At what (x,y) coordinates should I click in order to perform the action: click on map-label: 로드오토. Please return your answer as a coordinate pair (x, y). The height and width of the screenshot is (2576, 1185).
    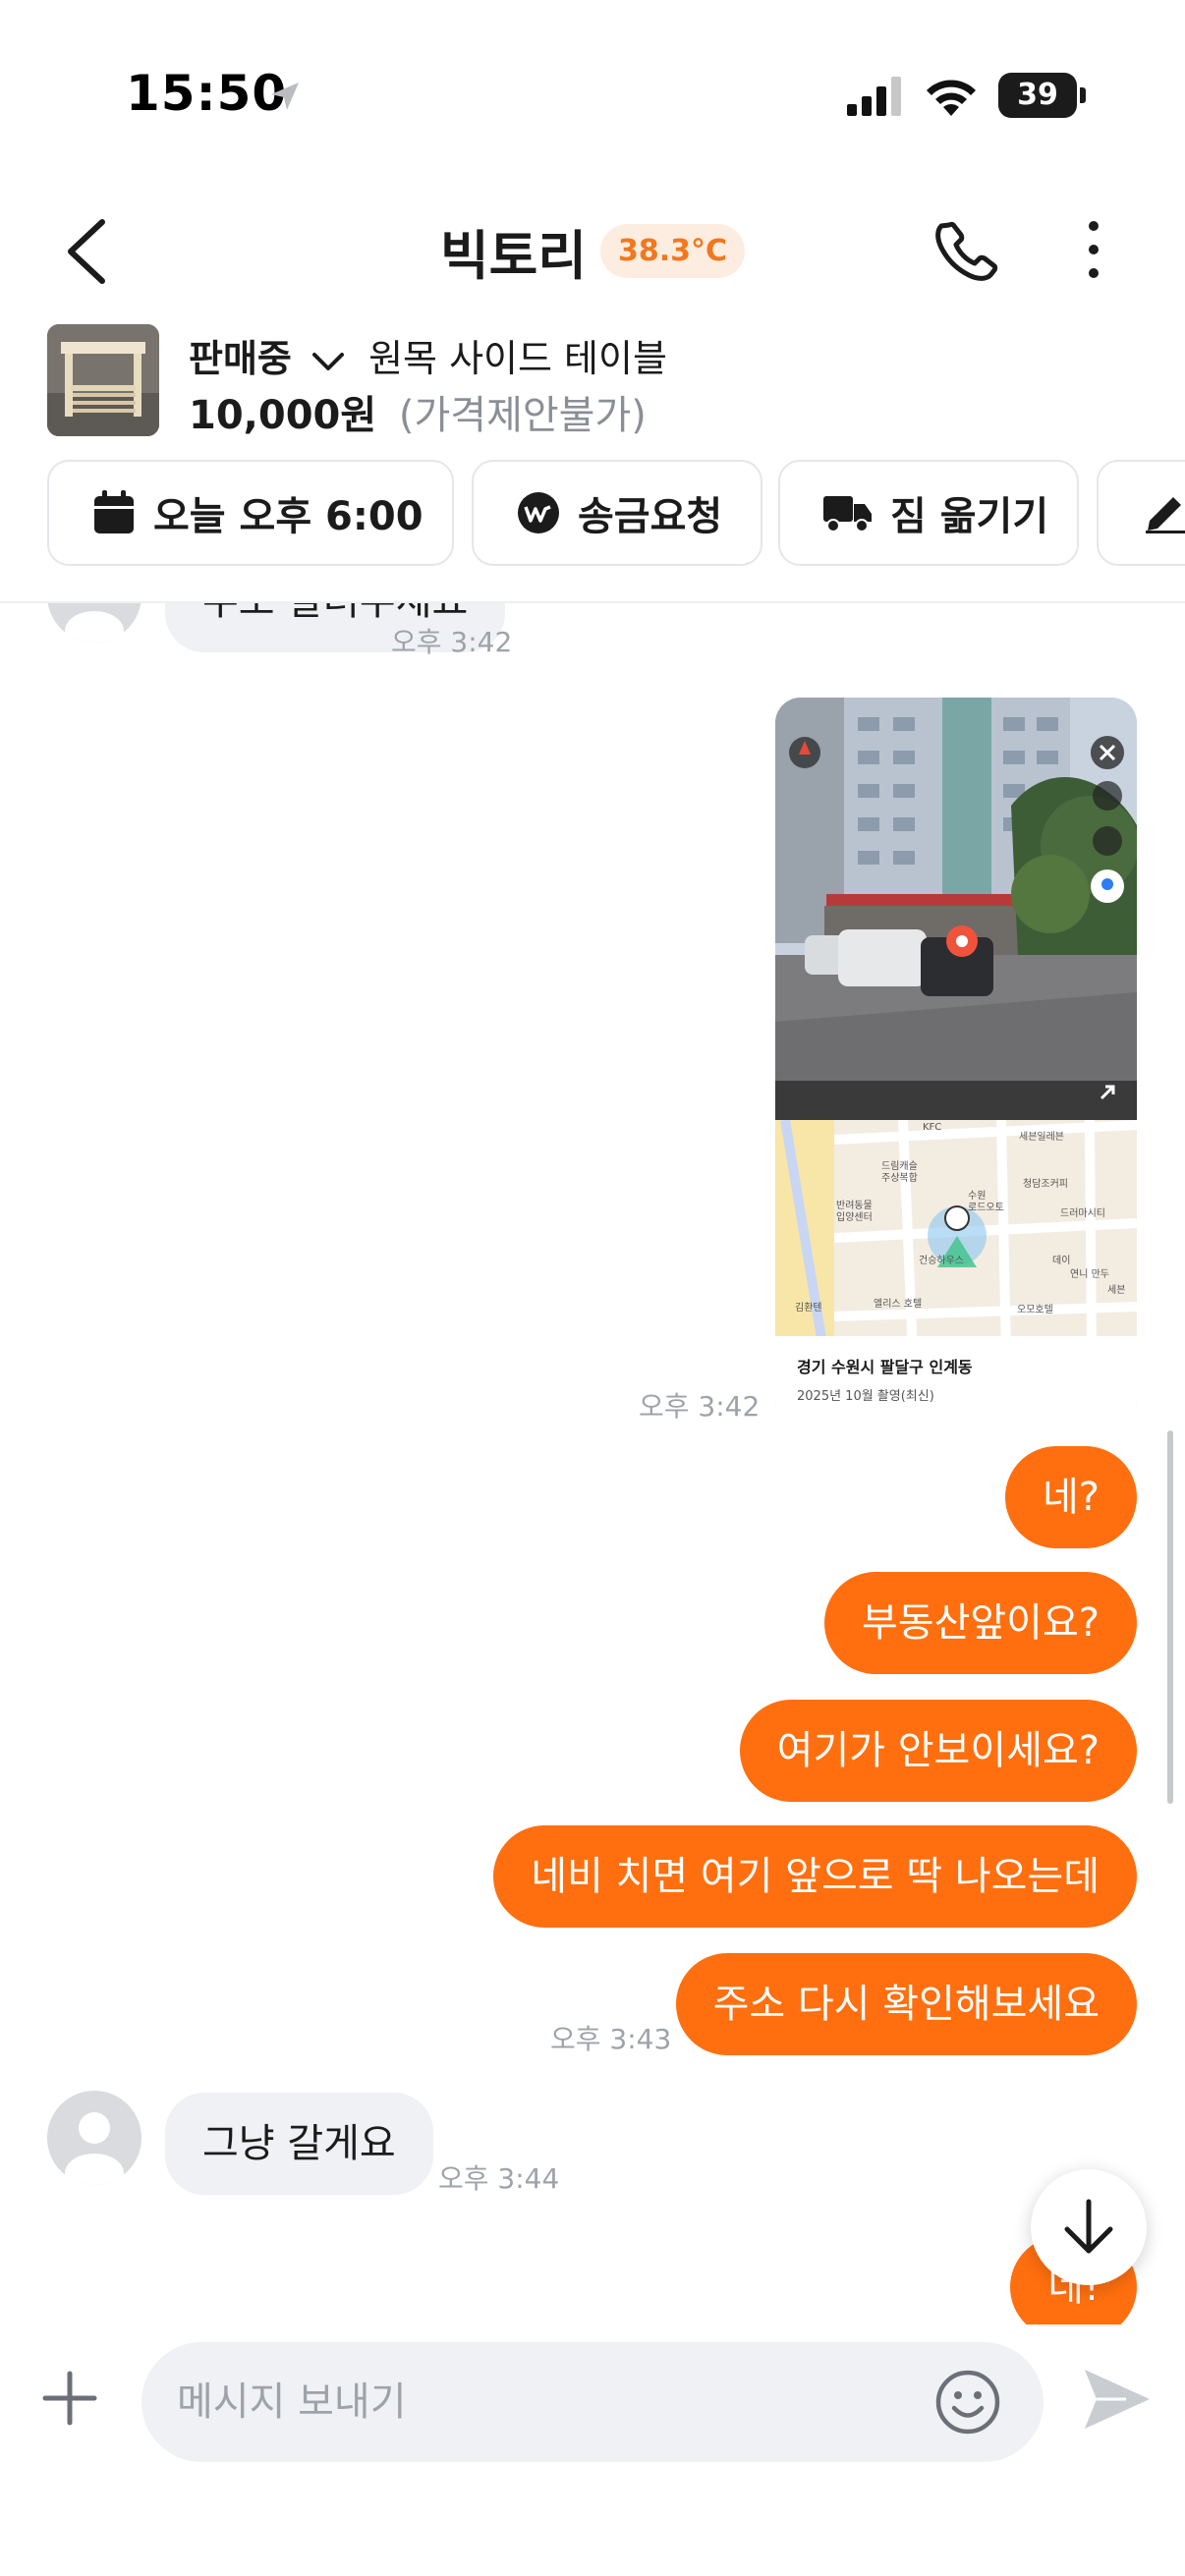
    Looking at the image, I should click on (986, 1208).